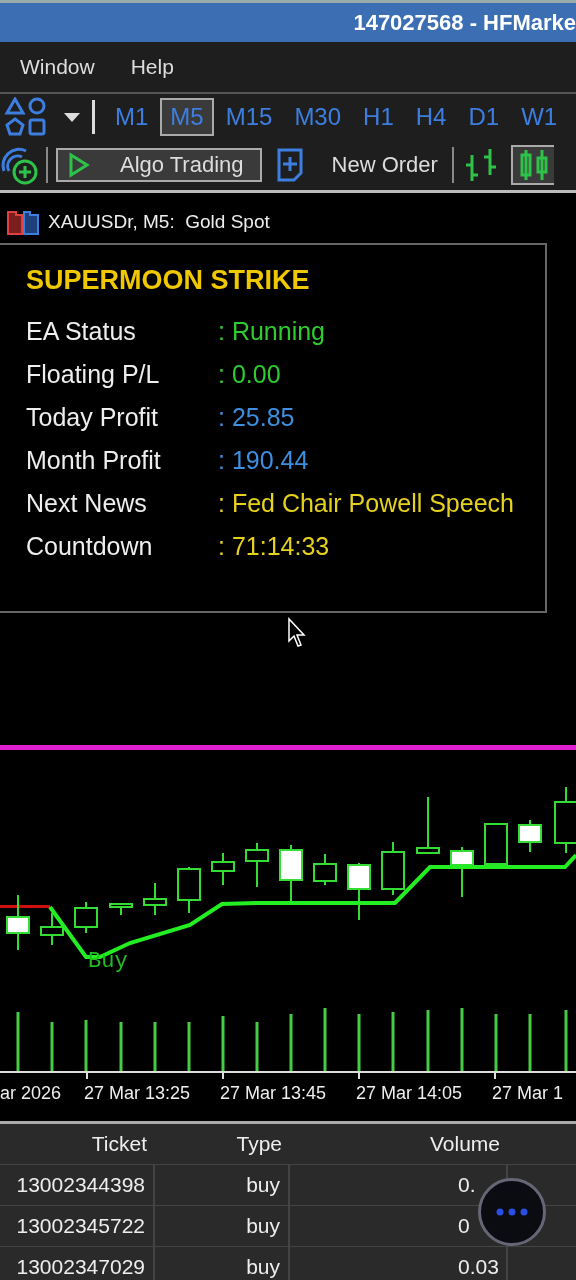 This screenshot has width=576, height=1280. I want to click on dropdown-icon, so click(72, 117).